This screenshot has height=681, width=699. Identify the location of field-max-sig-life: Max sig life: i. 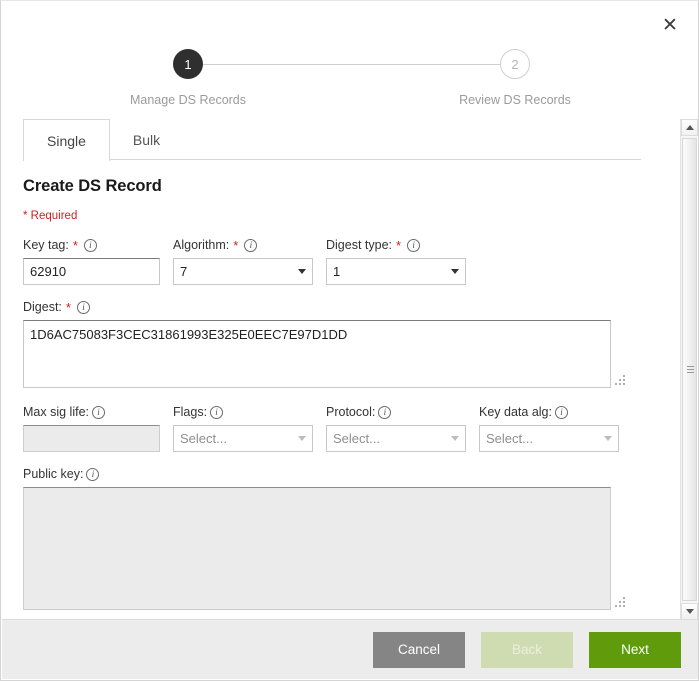
(91, 428).